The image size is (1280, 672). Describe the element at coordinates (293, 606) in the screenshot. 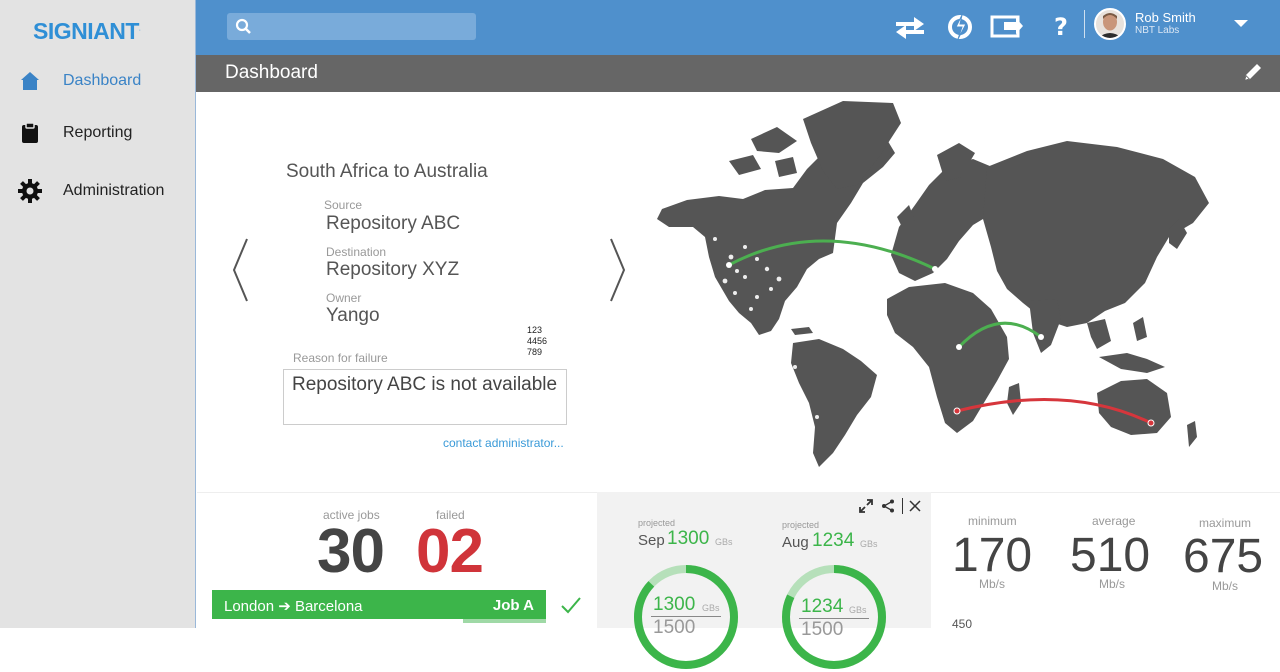

I see `job-route: London ➔ Barcelona` at that location.